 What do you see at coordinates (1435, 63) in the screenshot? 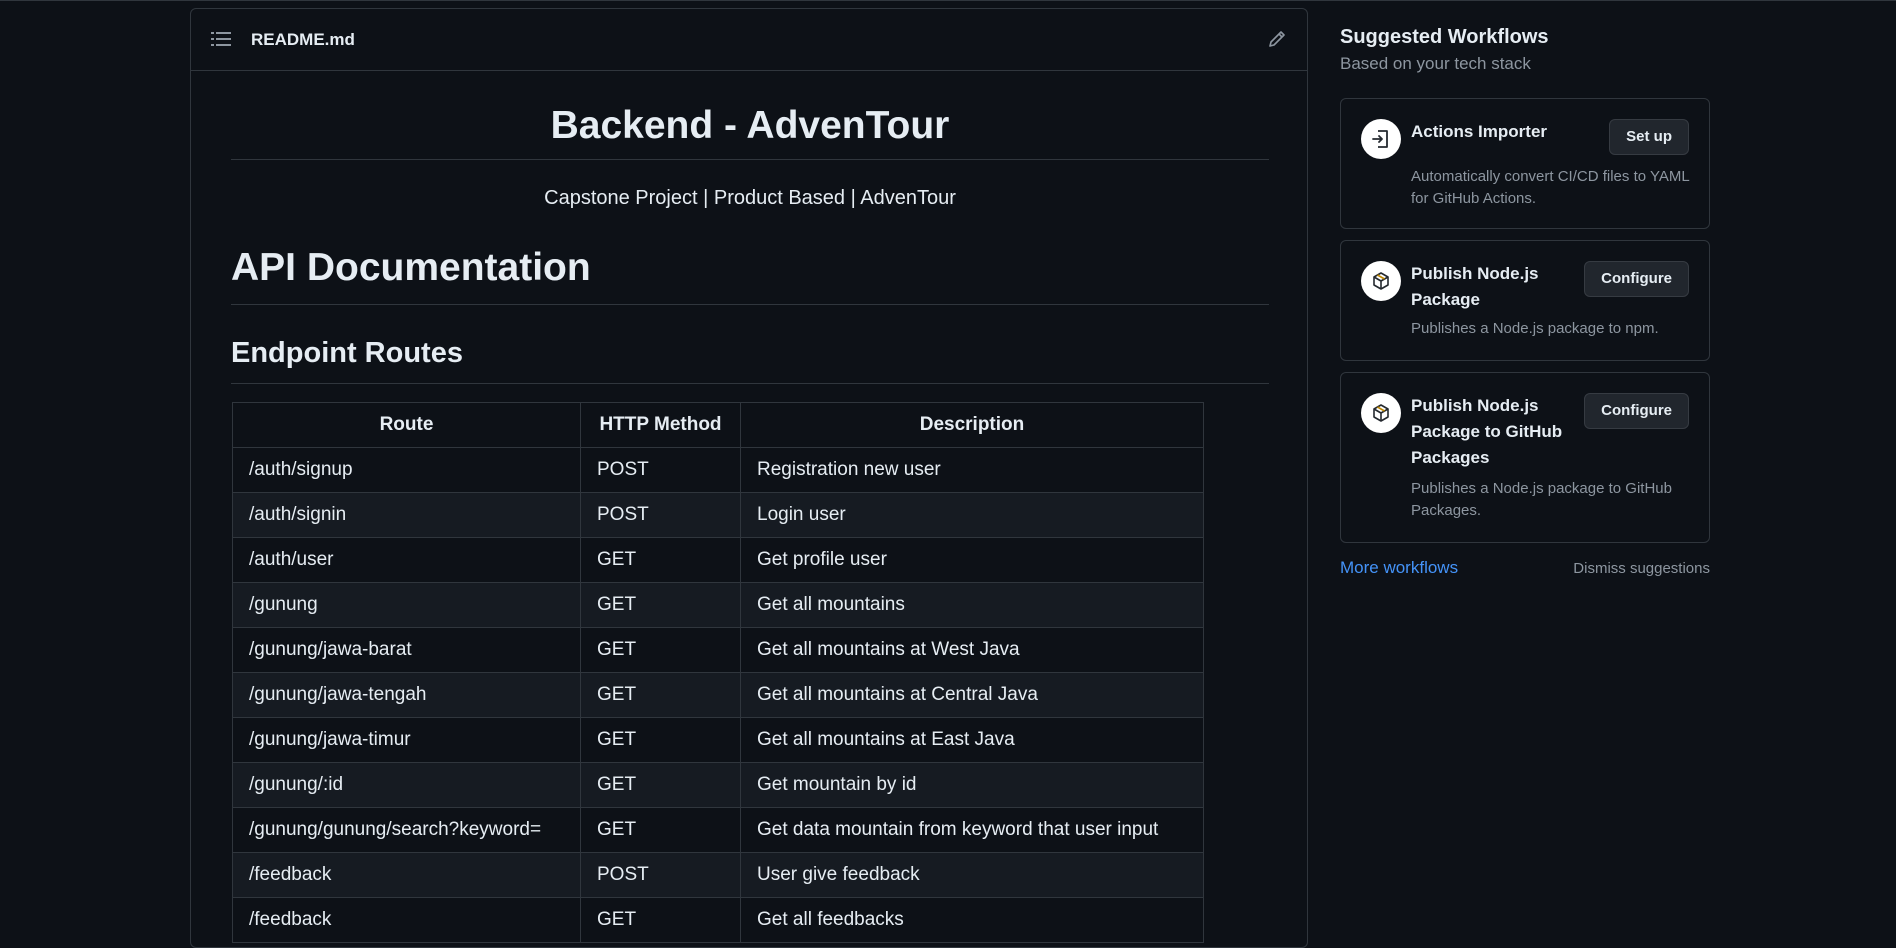
I see `sidebar-subtitle: Based on your tech stack` at bounding box center [1435, 63].